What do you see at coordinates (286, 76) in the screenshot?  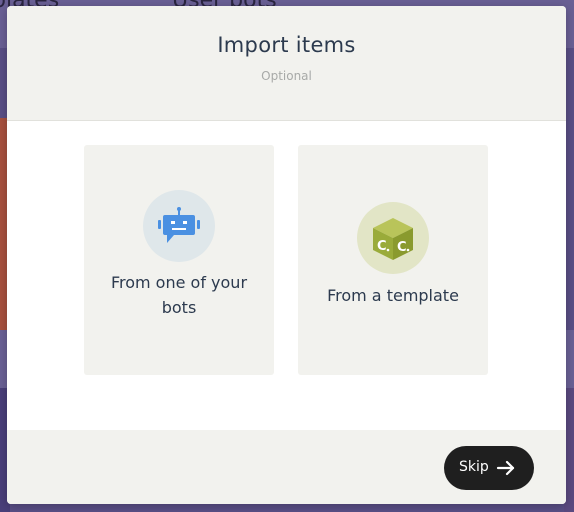 I see `modal-subtitle: Optional` at bounding box center [286, 76].